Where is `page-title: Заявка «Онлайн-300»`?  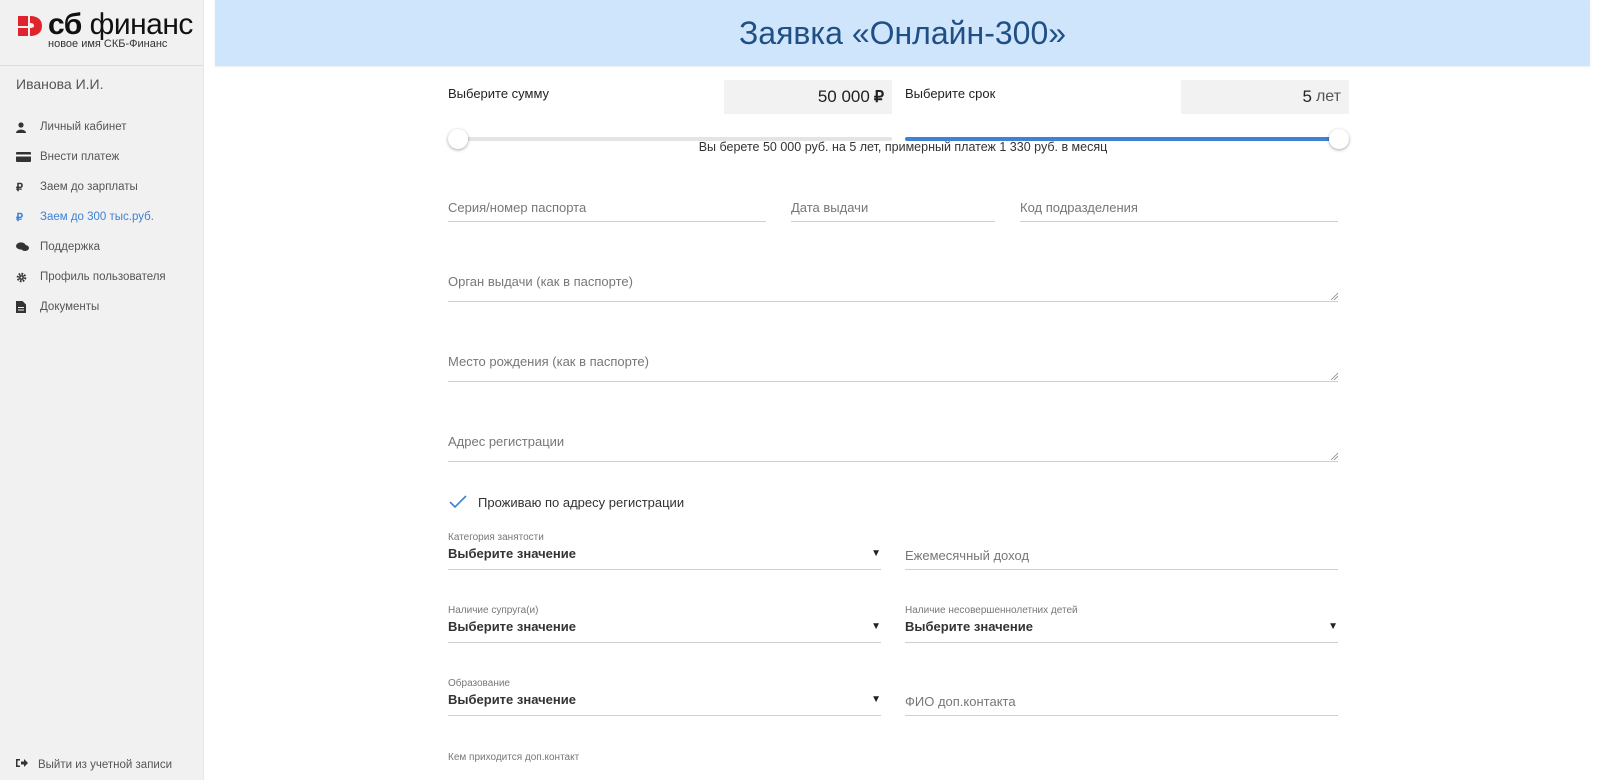
page-title: Заявка «Онлайн-300» is located at coordinates (902, 32).